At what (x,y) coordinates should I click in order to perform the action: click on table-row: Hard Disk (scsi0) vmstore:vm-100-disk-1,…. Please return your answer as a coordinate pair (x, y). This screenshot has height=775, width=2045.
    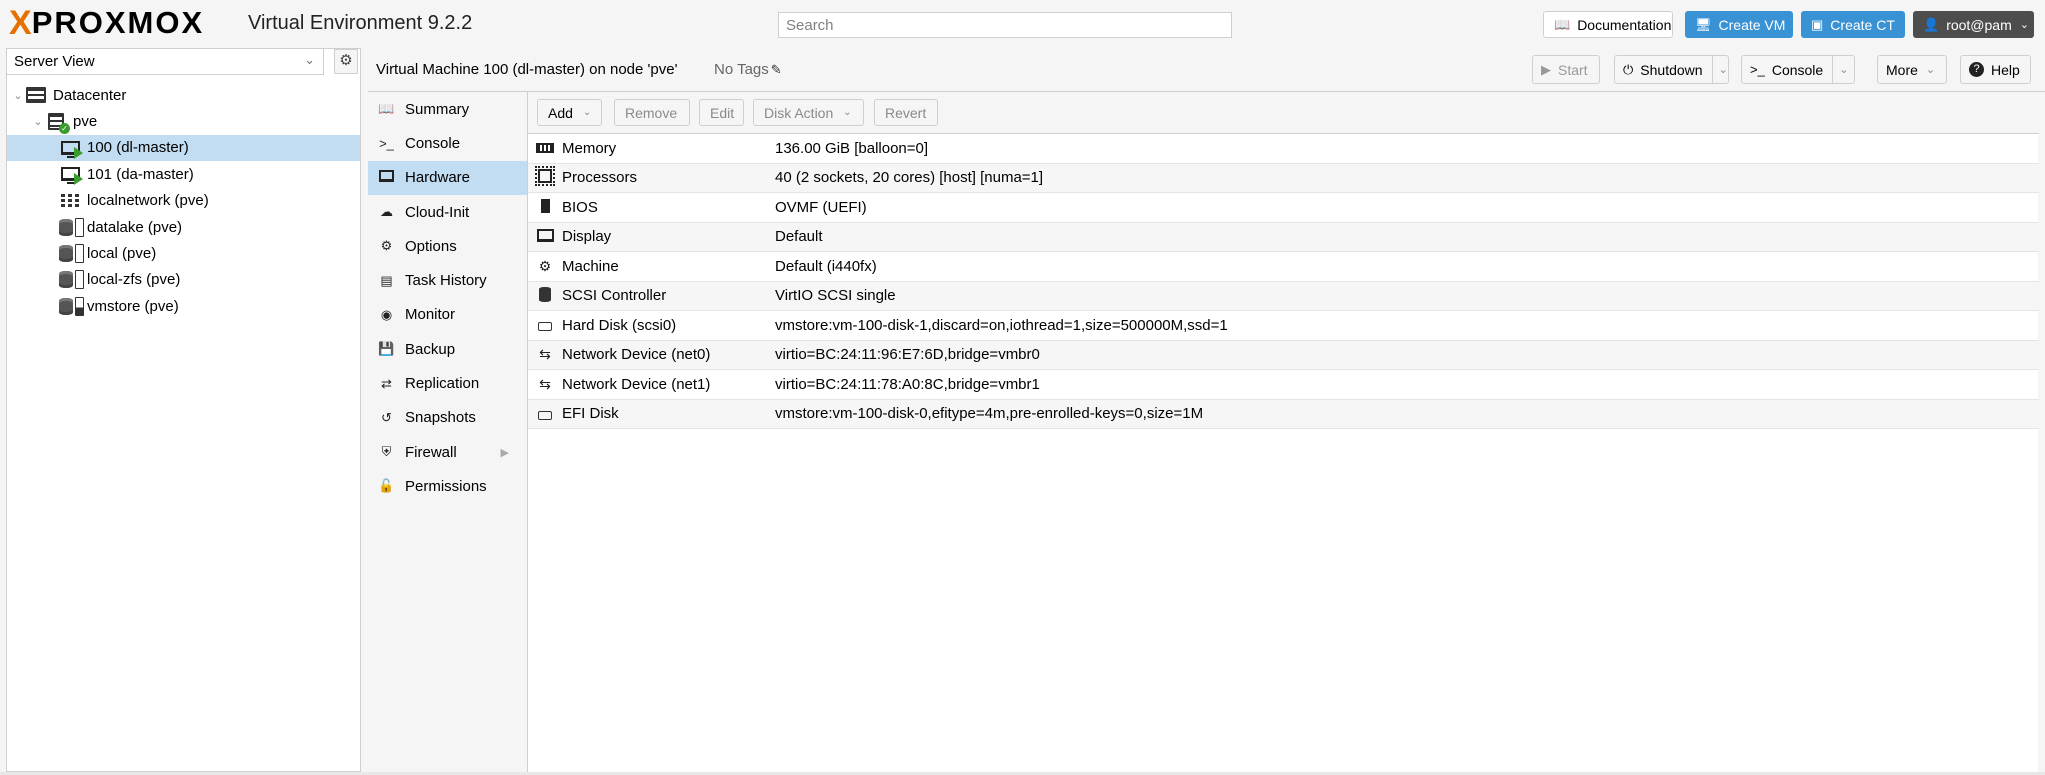
    Looking at the image, I should click on (1283, 326).